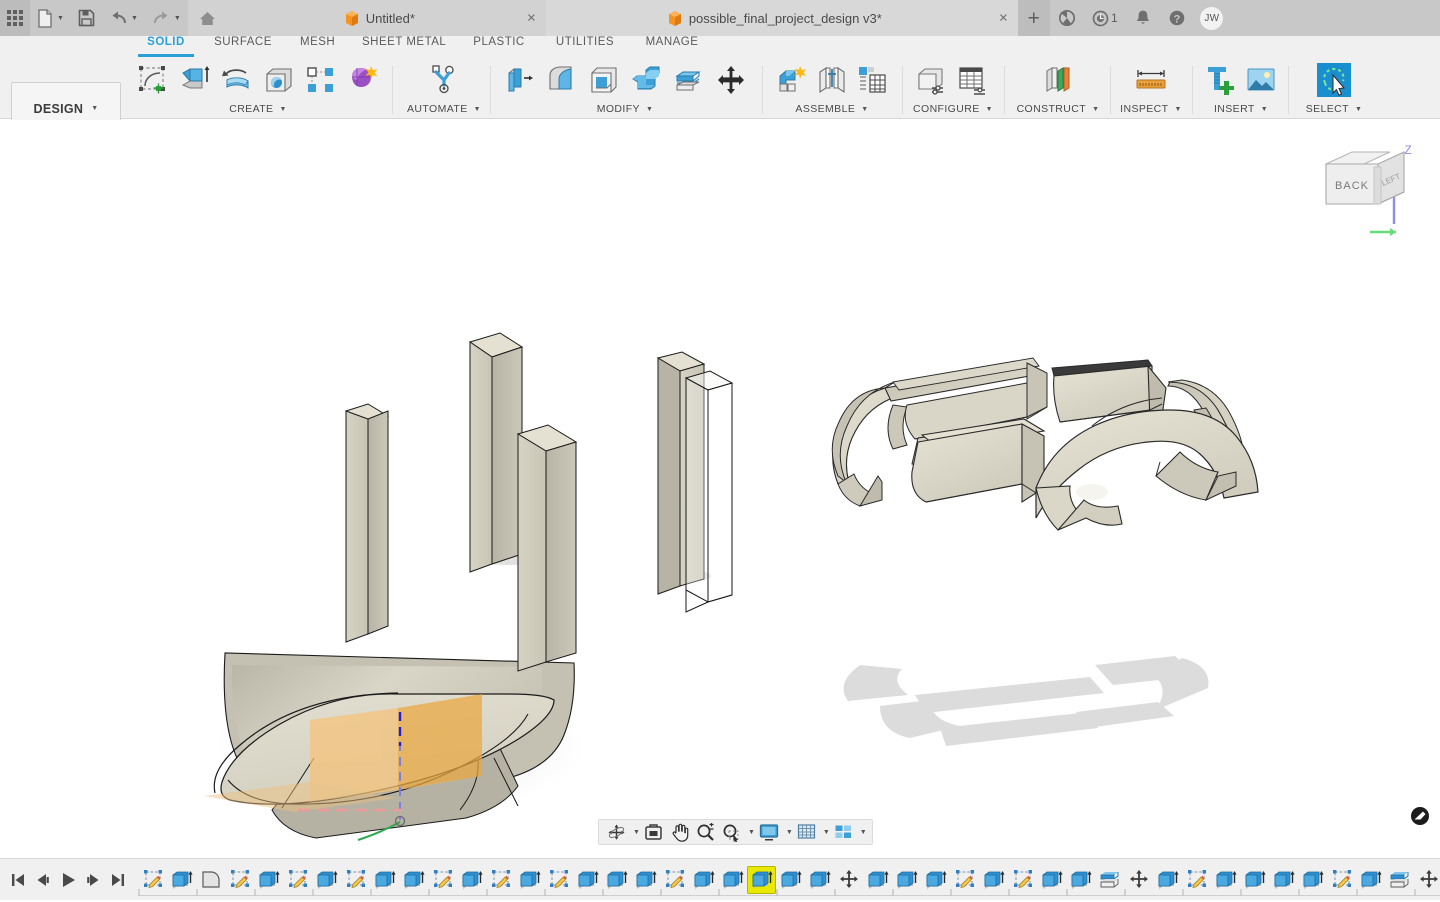  What do you see at coordinates (1177, 18) in the screenshot?
I see `help-button: ?` at bounding box center [1177, 18].